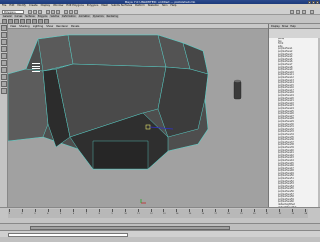  I want to click on time-tick-label: 20, so click(254, 214).